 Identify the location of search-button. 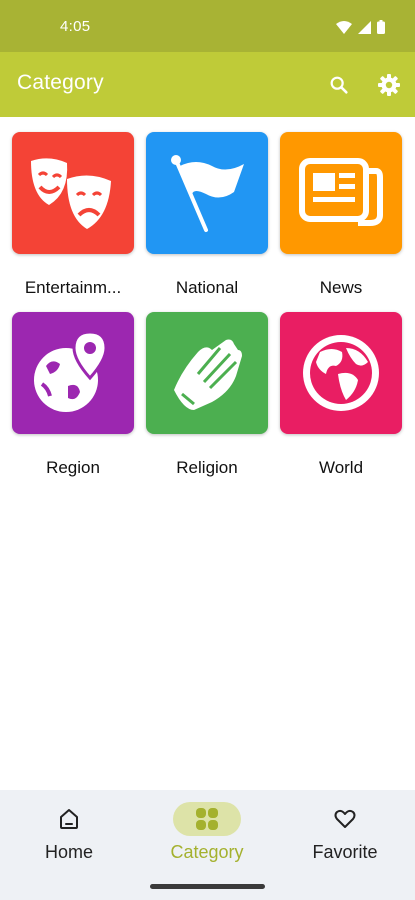
(339, 85).